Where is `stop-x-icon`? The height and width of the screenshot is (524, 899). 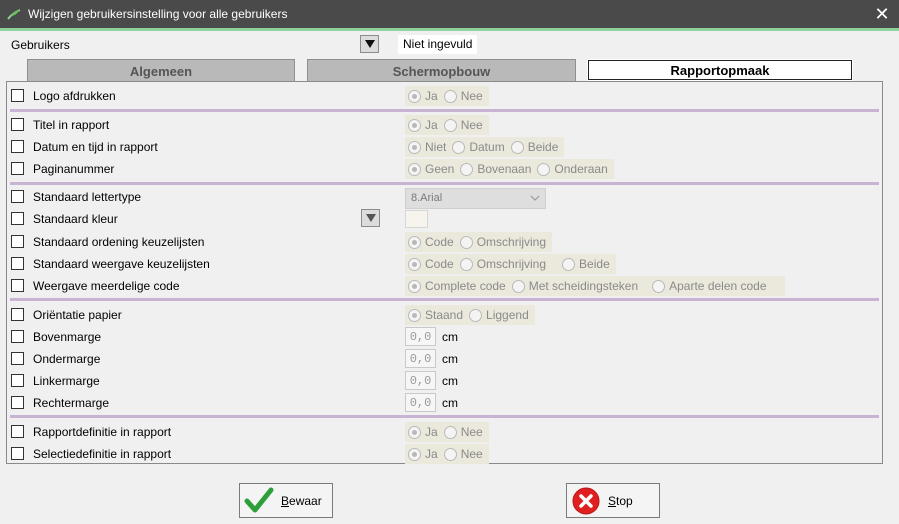
stop-x-icon is located at coordinates (586, 500).